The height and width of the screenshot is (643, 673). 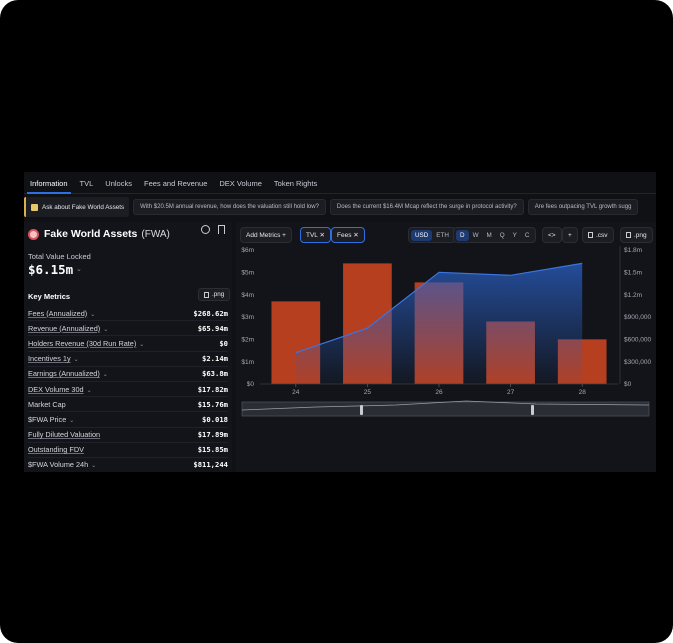 I want to click on currency-eth: ETH, so click(x=442, y=235).